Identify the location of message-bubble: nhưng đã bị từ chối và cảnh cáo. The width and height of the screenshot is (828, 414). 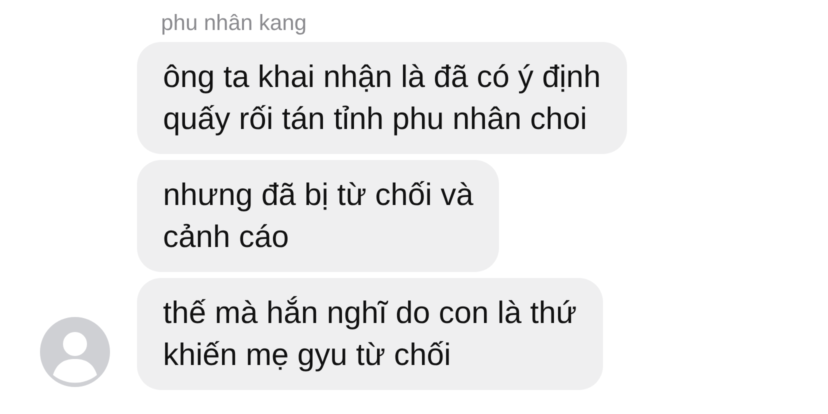
(318, 216).